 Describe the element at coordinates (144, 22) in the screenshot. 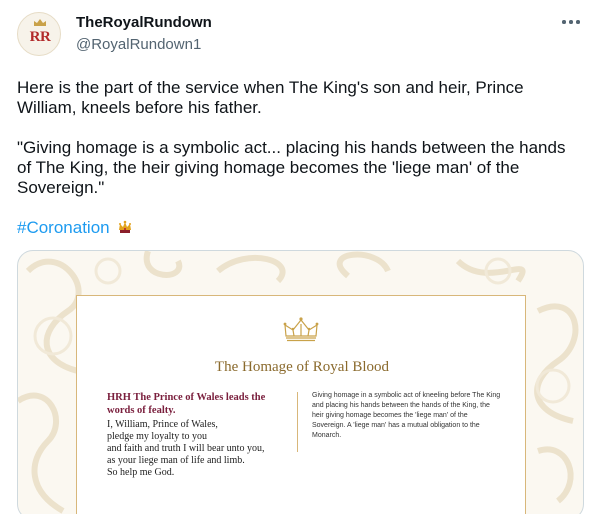

I see `author-name: TheRoyalRundown` at that location.